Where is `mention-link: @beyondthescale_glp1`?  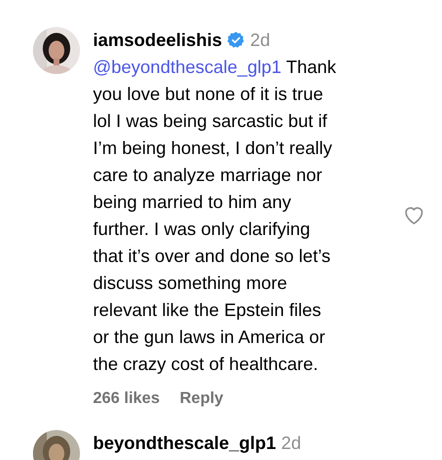 mention-link: @beyondthescale_glp1 is located at coordinates (187, 67).